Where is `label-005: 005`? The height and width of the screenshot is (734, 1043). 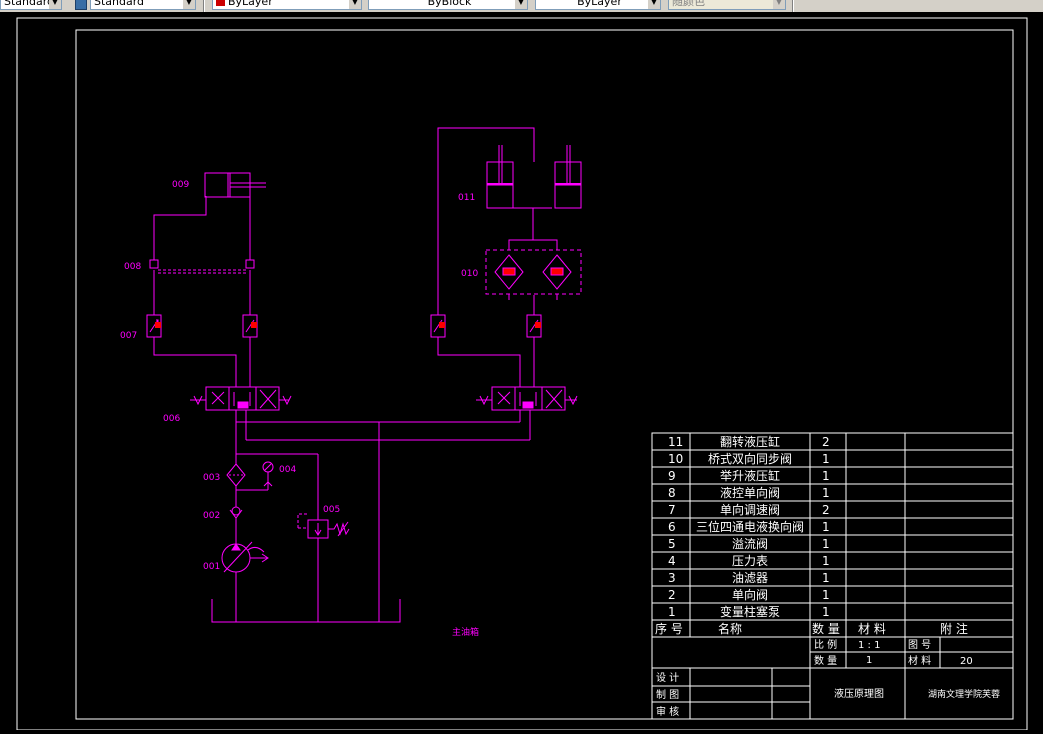
label-005: 005 is located at coordinates (331, 510).